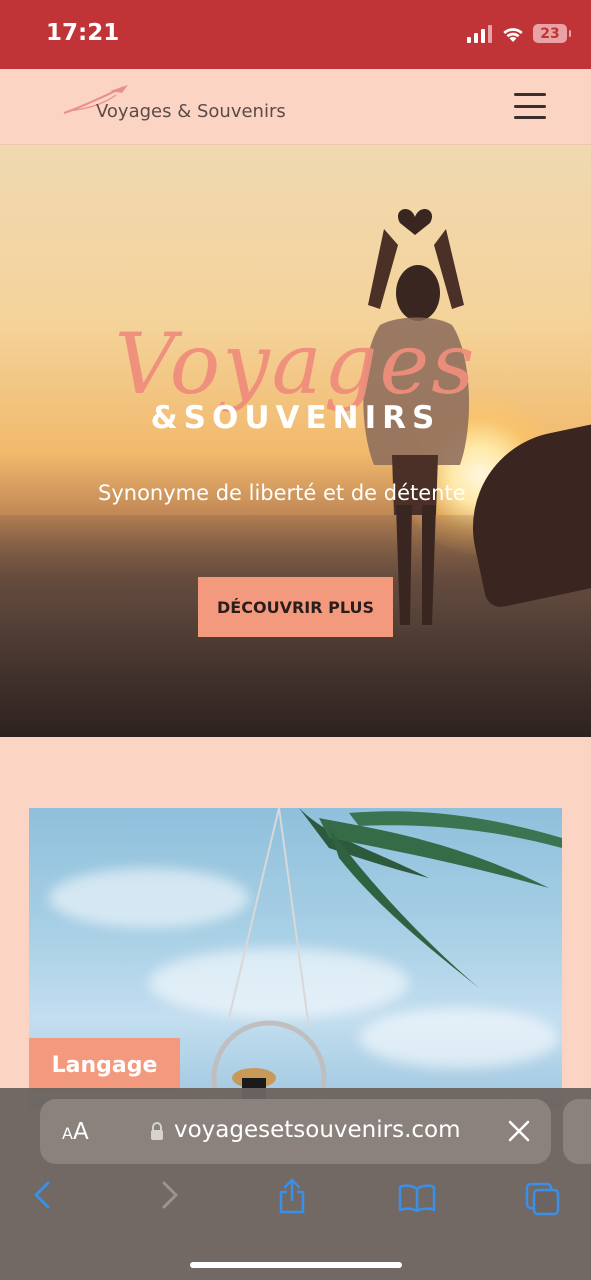 This screenshot has height=1280, width=591. I want to click on status-icons: 23, so click(519, 33).